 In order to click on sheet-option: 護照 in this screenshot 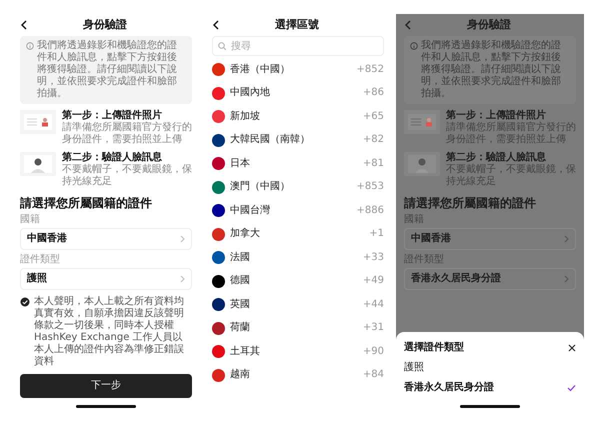, I will do `click(490, 368)`.